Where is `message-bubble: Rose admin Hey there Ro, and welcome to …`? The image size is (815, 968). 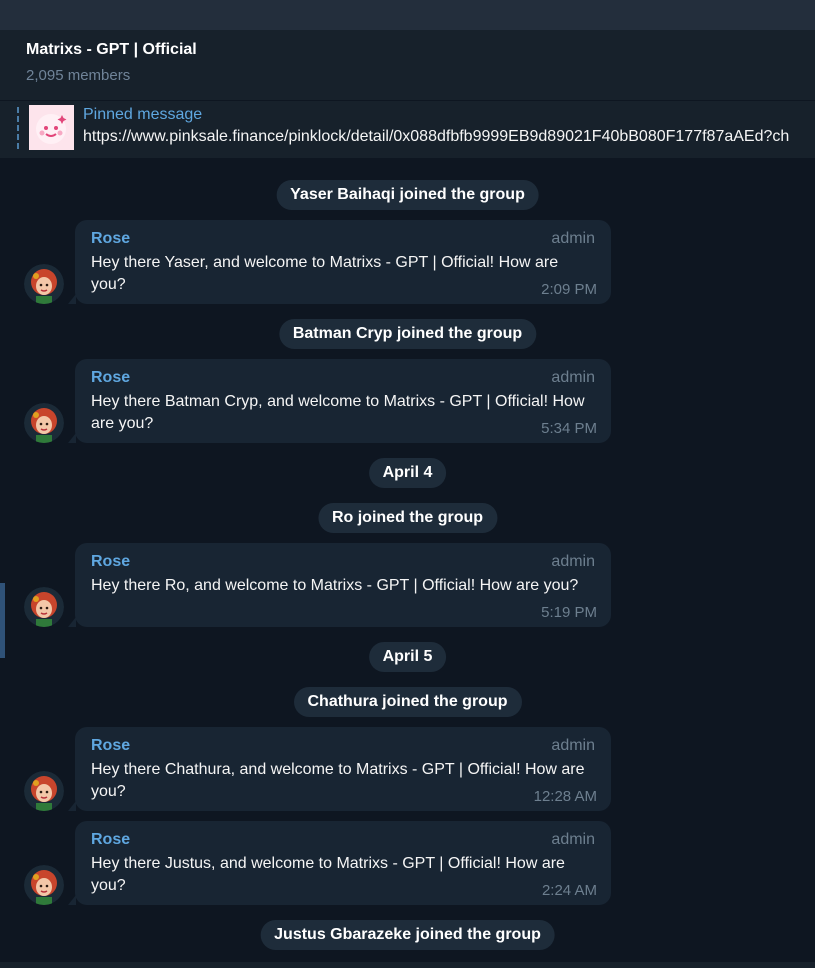
message-bubble: Rose admin Hey there Ro, and welcome to … is located at coordinates (339, 585).